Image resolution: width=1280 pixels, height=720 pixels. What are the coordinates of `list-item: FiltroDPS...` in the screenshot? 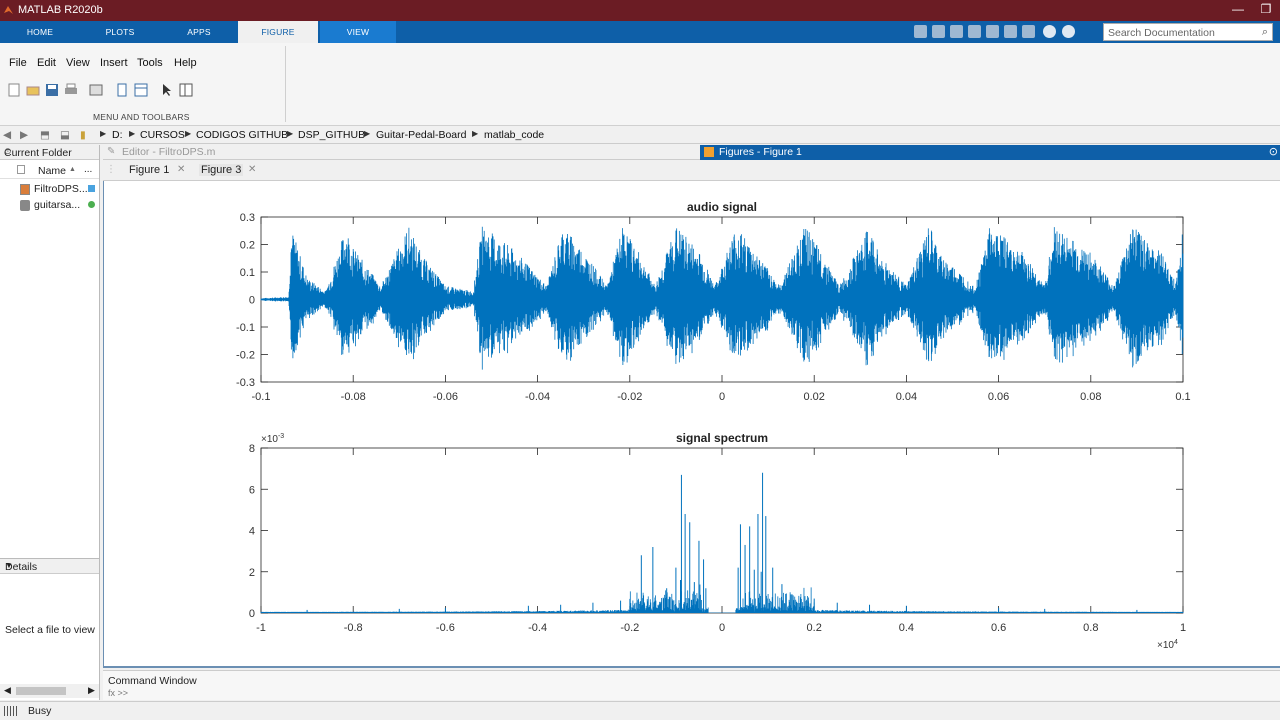 It's located at (49, 190).